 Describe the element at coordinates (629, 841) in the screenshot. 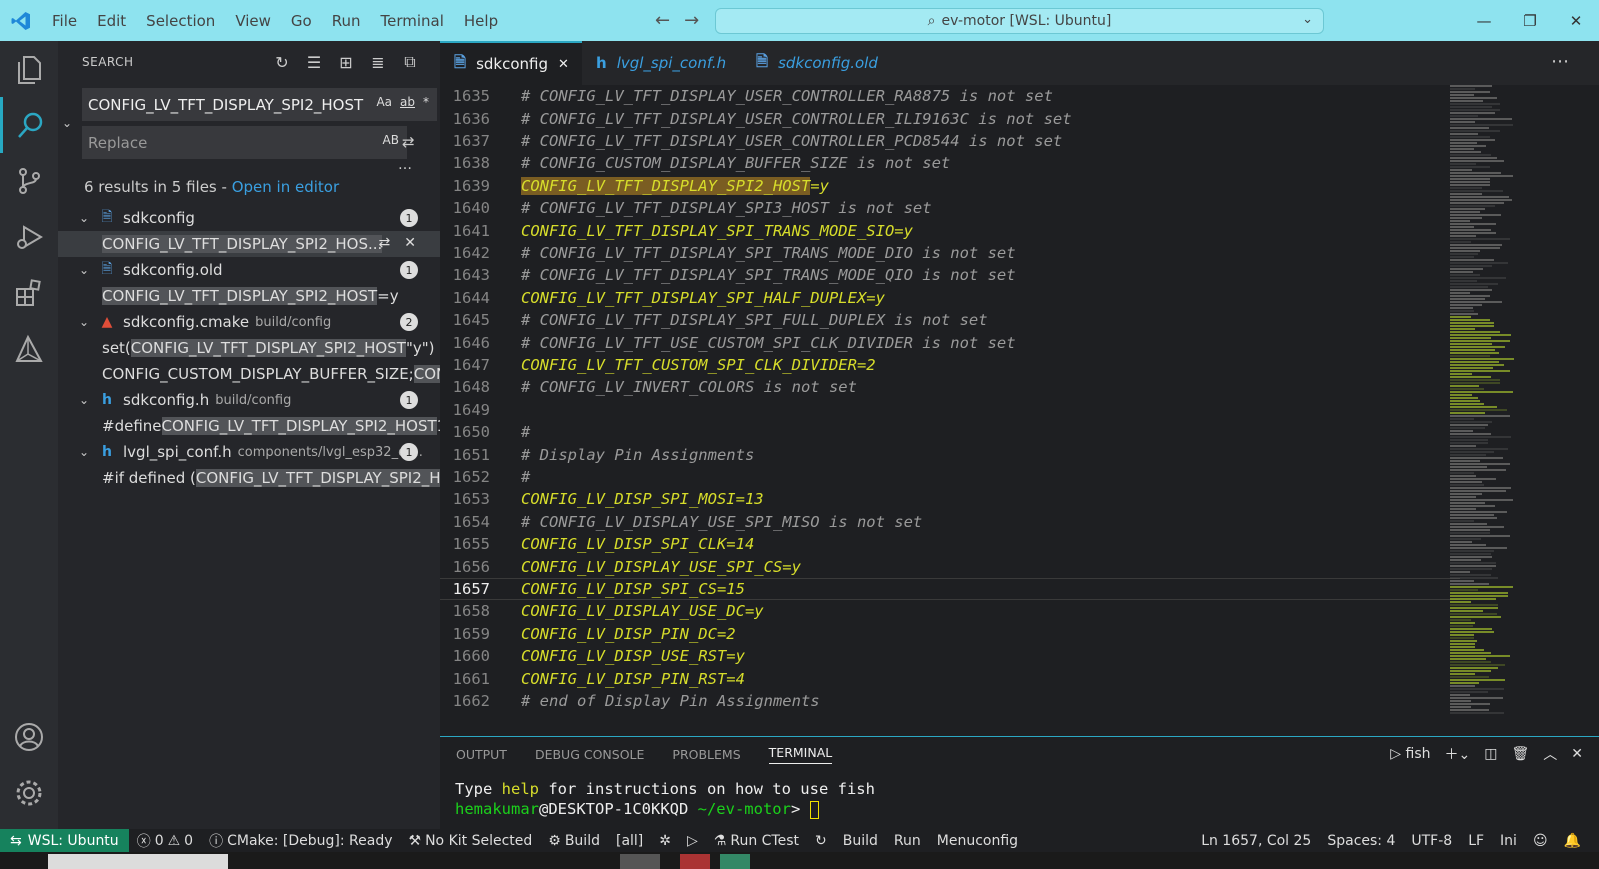

I see `build-target: [all]` at that location.